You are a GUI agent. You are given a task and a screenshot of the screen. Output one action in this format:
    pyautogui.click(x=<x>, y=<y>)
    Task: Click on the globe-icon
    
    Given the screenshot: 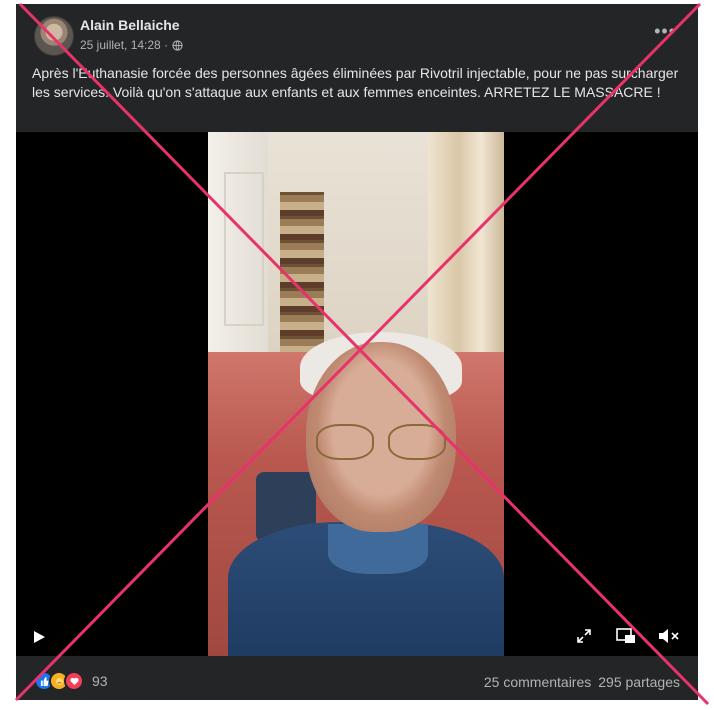 What is the action you would take?
    pyautogui.click(x=177, y=45)
    